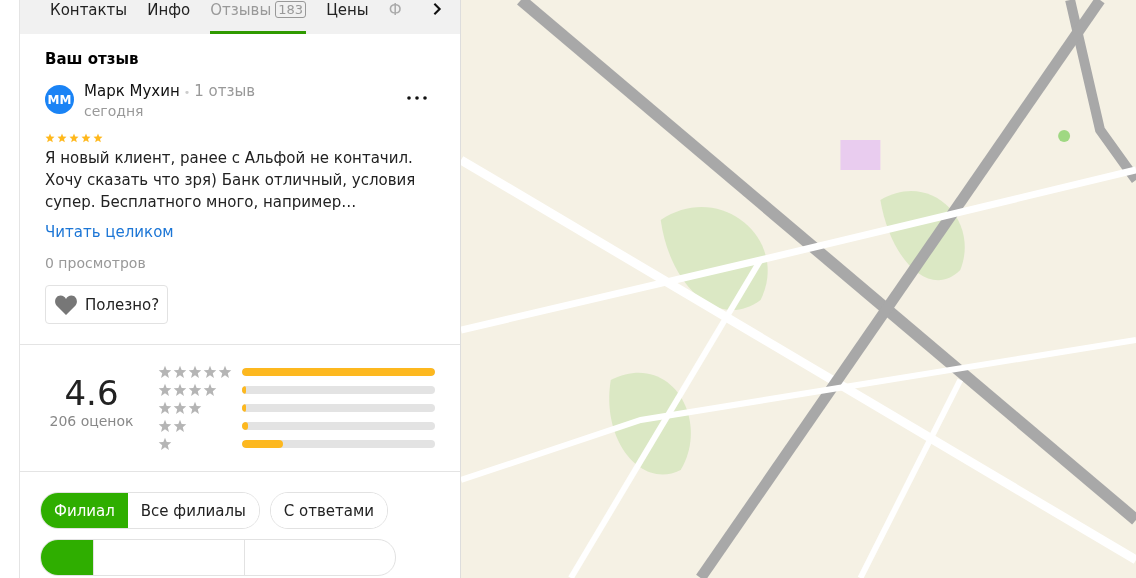  I want to click on more-icon, so click(417, 98).